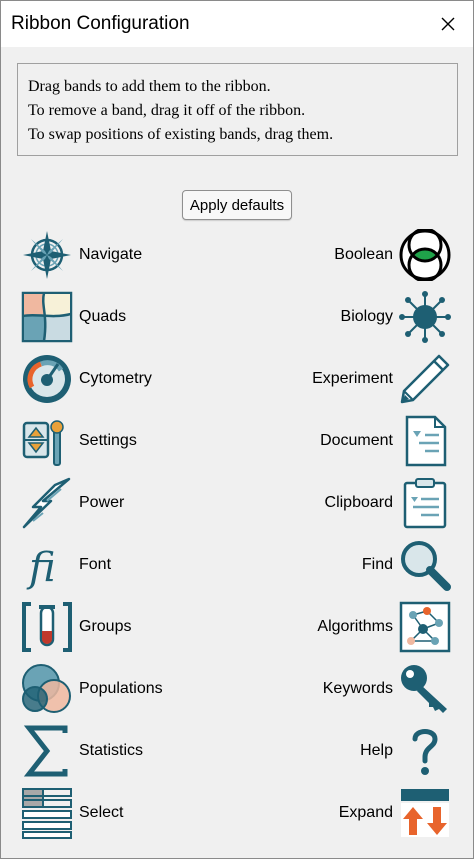  What do you see at coordinates (100, 23) in the screenshot?
I see `window-title: Ribbon Configuration` at bounding box center [100, 23].